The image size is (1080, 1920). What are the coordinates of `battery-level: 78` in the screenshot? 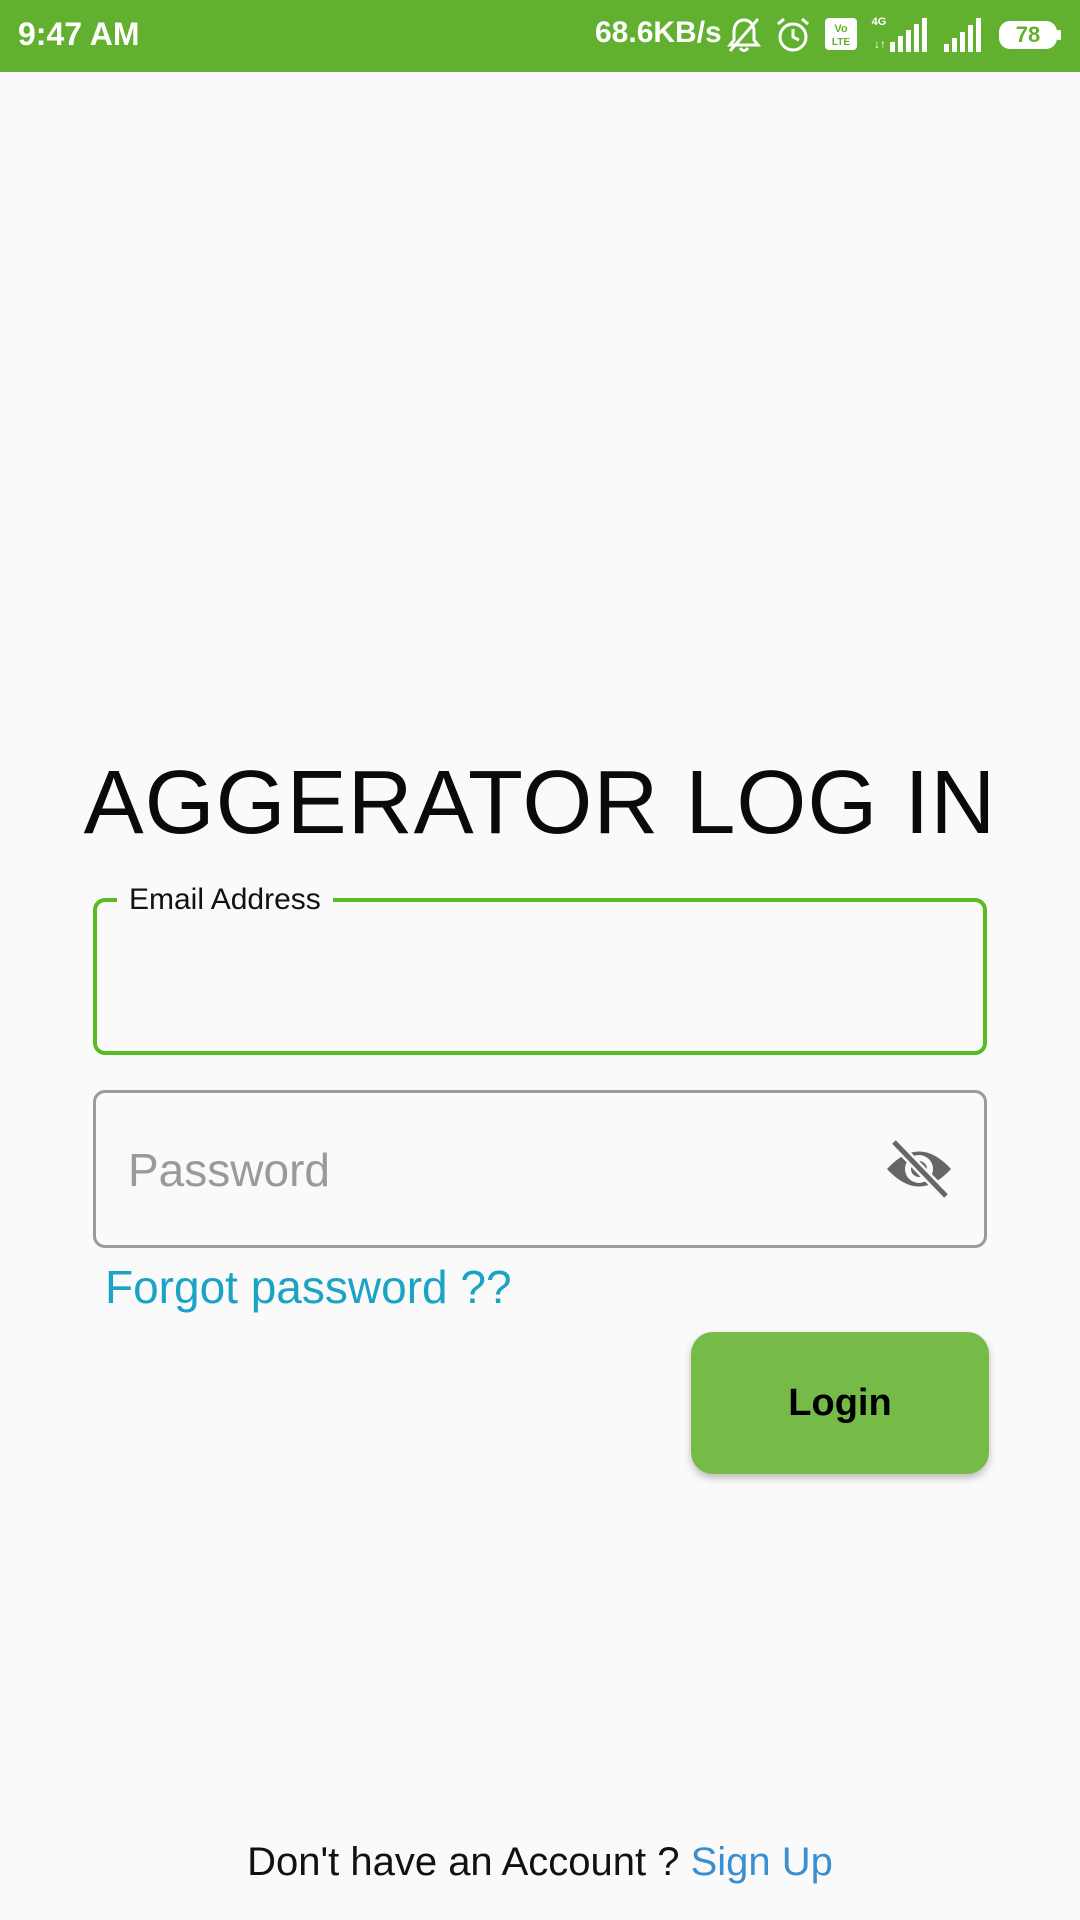 It's located at (1028, 34).